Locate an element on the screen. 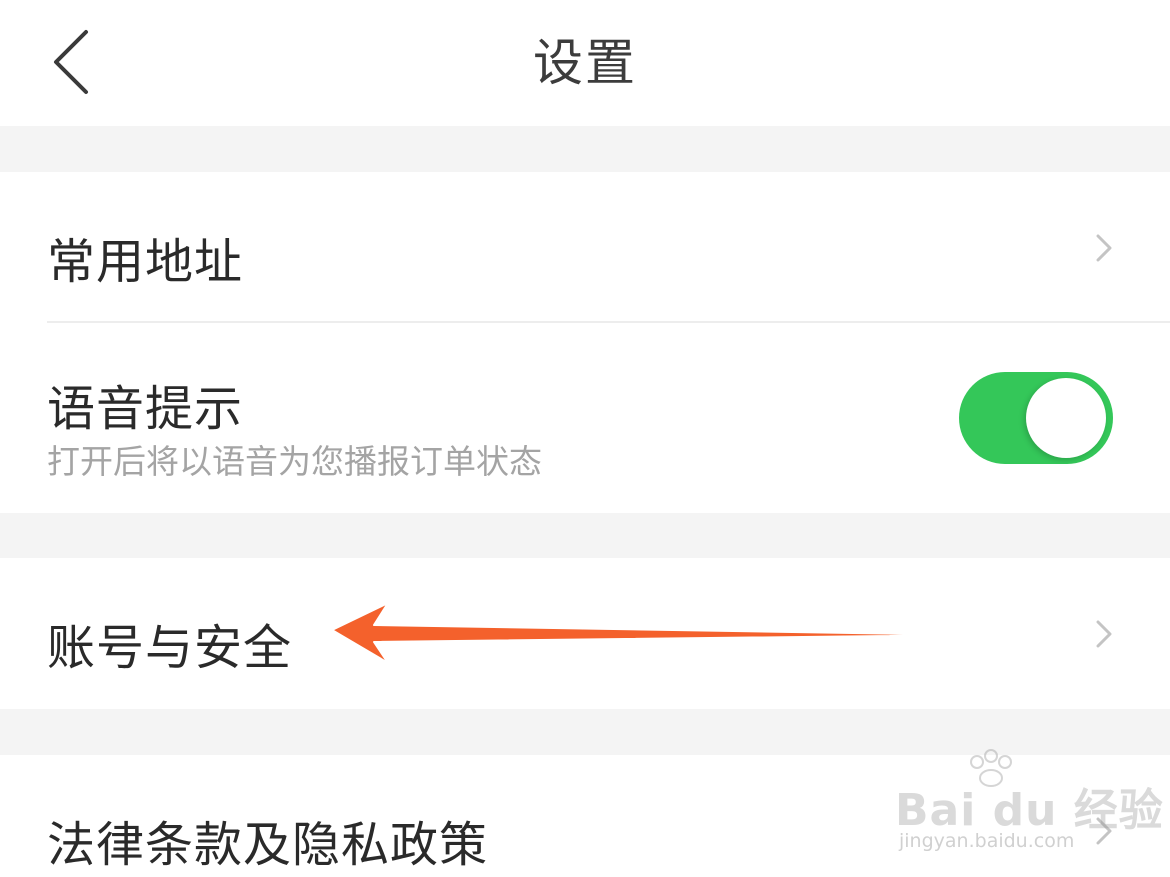 The image size is (1170, 877). row-label-account-security: 账号与安全 is located at coordinates (170, 648).